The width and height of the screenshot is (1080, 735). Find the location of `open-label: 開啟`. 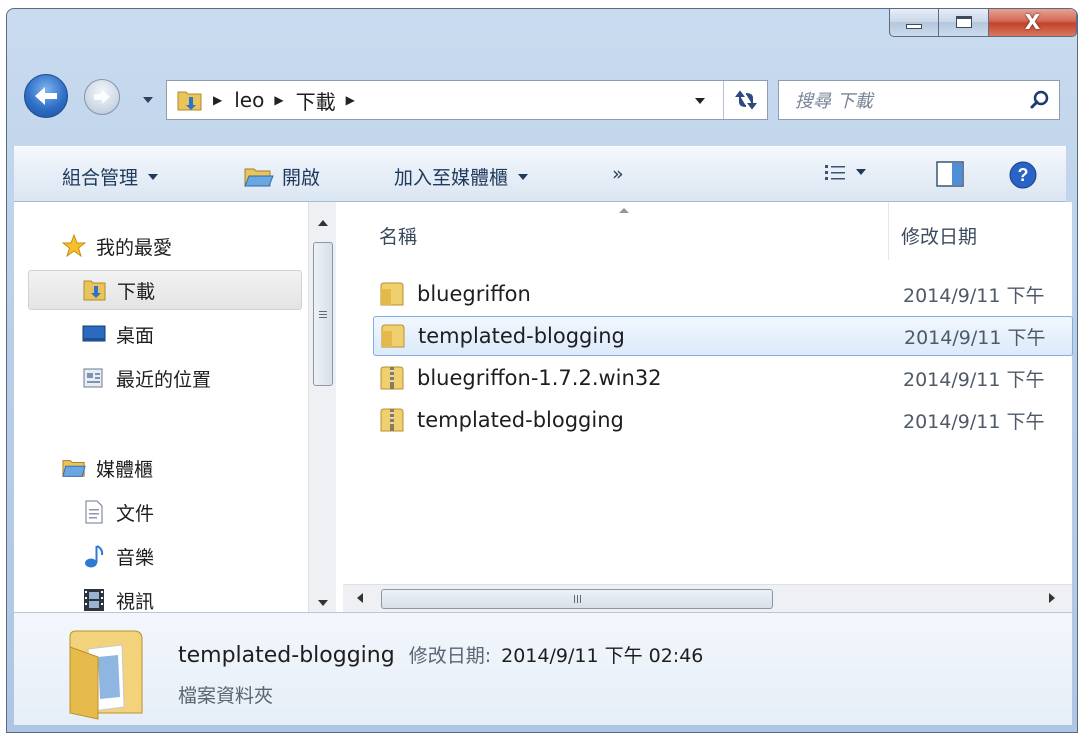

open-label: 開啟 is located at coordinates (301, 178).